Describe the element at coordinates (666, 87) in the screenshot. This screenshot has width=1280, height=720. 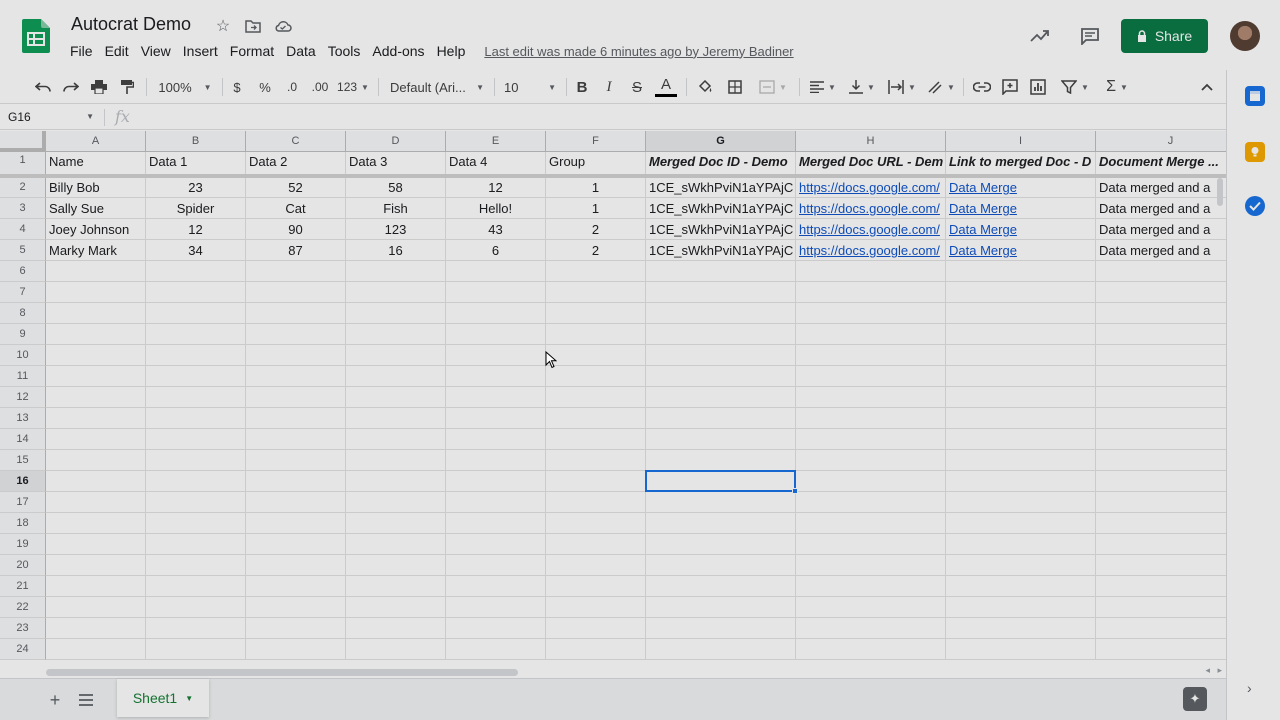
I see `text-color-button: A` at that location.